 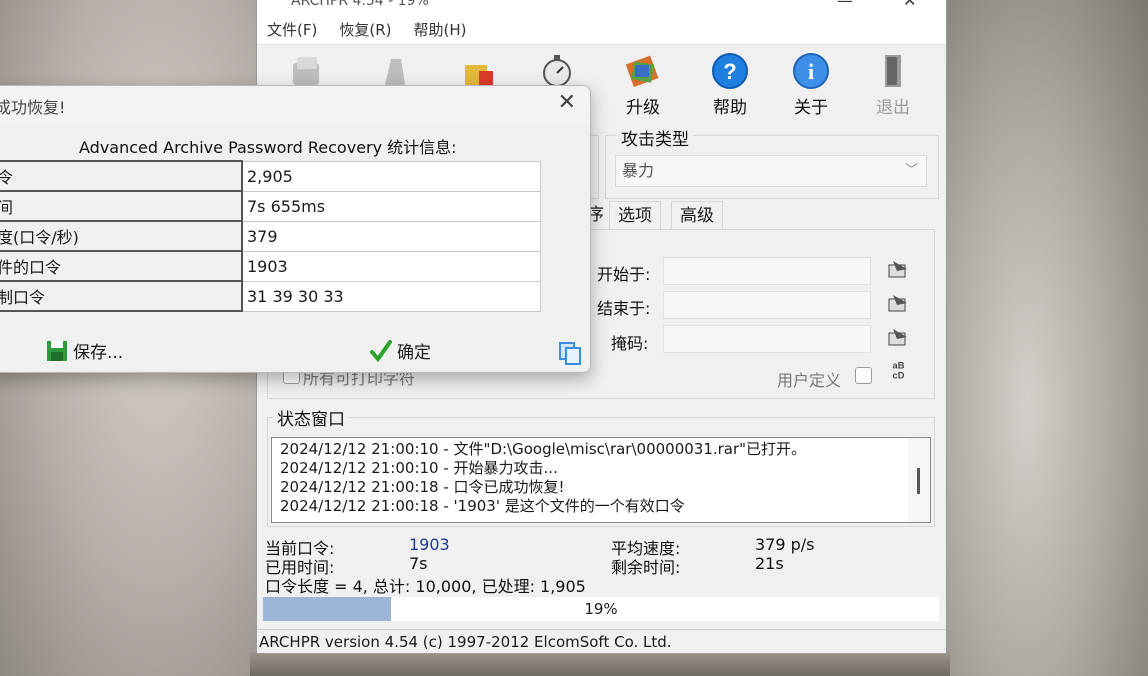 What do you see at coordinates (863, 375) in the screenshot?
I see `user-defined-checkbox` at bounding box center [863, 375].